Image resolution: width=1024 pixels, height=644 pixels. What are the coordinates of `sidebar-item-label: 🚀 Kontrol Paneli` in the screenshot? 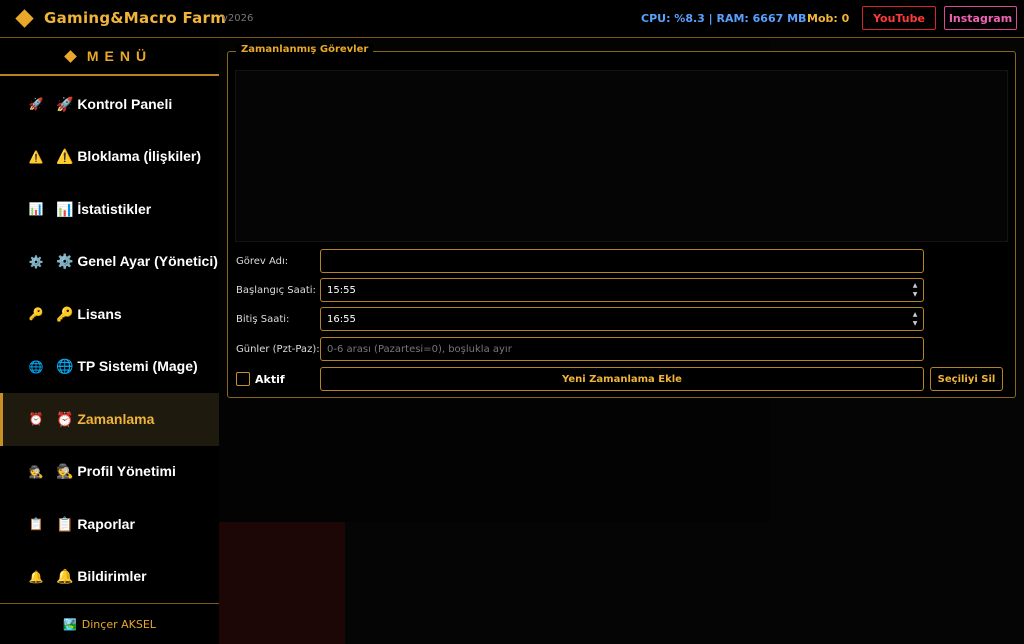 It's located at (114, 103).